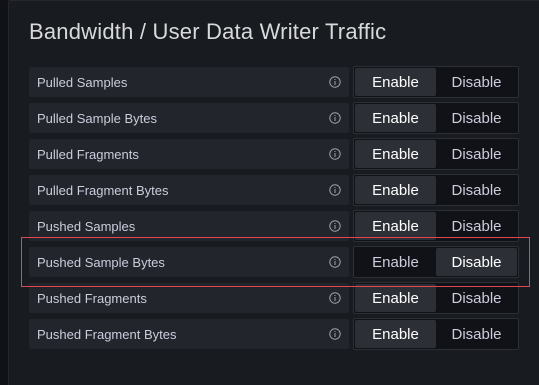 The width and height of the screenshot is (539, 385). What do you see at coordinates (189, 154) in the screenshot?
I see `setting-label-box: Pulled Fragments` at bounding box center [189, 154].